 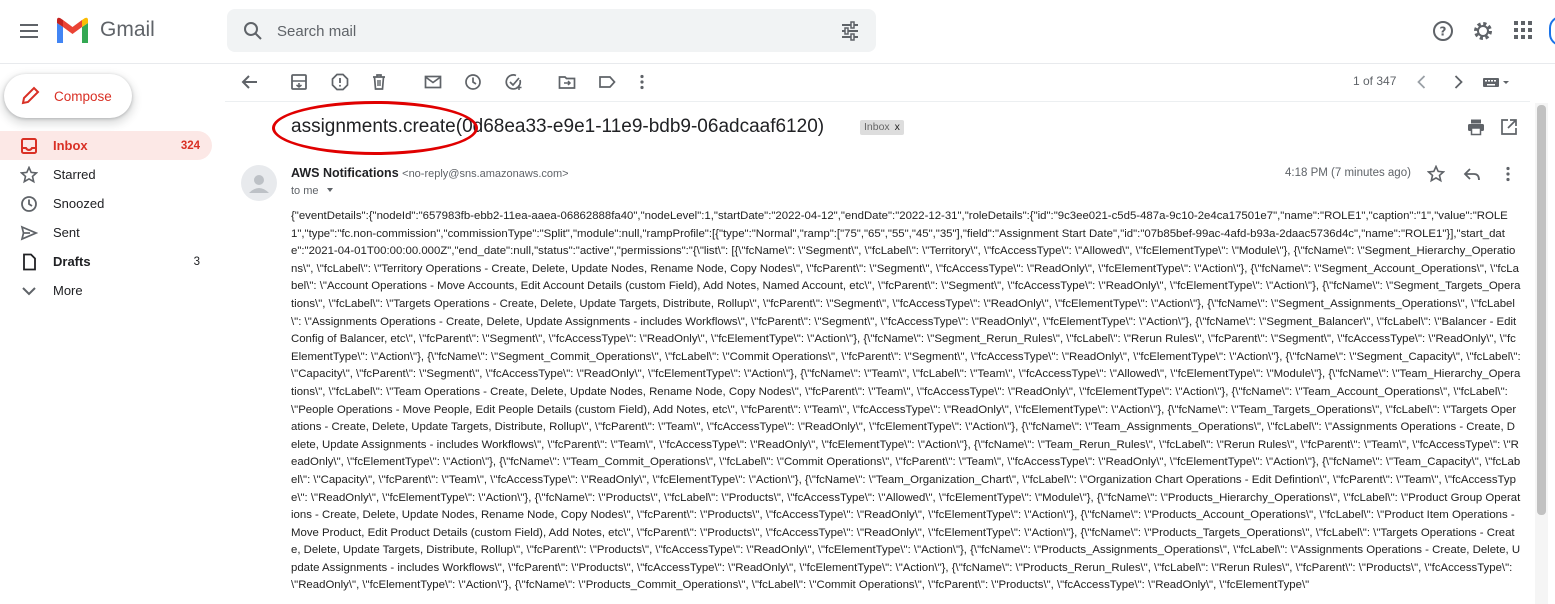 What do you see at coordinates (1541, 310) in the screenshot?
I see `scrollbar-thumb` at bounding box center [1541, 310].